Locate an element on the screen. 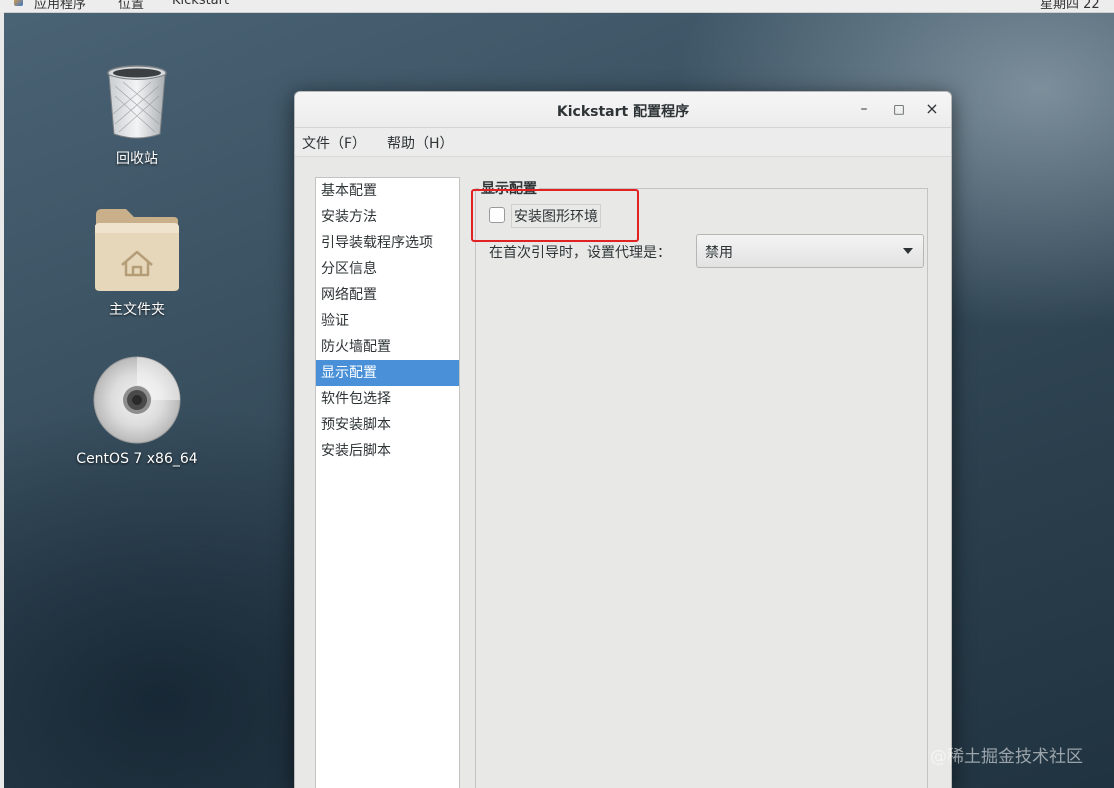 The height and width of the screenshot is (788, 1114). desktop-icon-dvd: CentOS 7 x86_64 is located at coordinates (137, 412).